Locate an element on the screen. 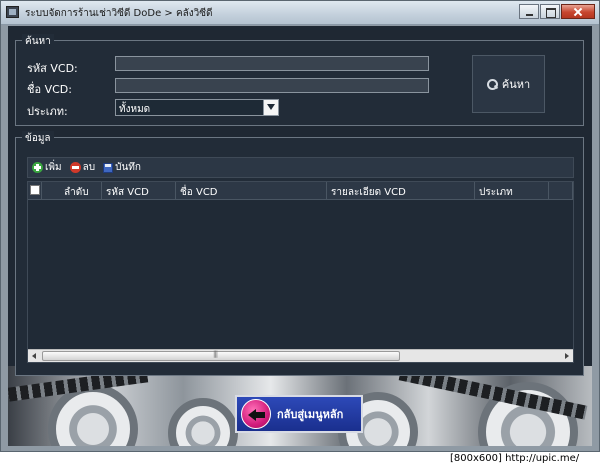  column-header-vcd-detail: รายละเอียด VCD is located at coordinates (401, 191).